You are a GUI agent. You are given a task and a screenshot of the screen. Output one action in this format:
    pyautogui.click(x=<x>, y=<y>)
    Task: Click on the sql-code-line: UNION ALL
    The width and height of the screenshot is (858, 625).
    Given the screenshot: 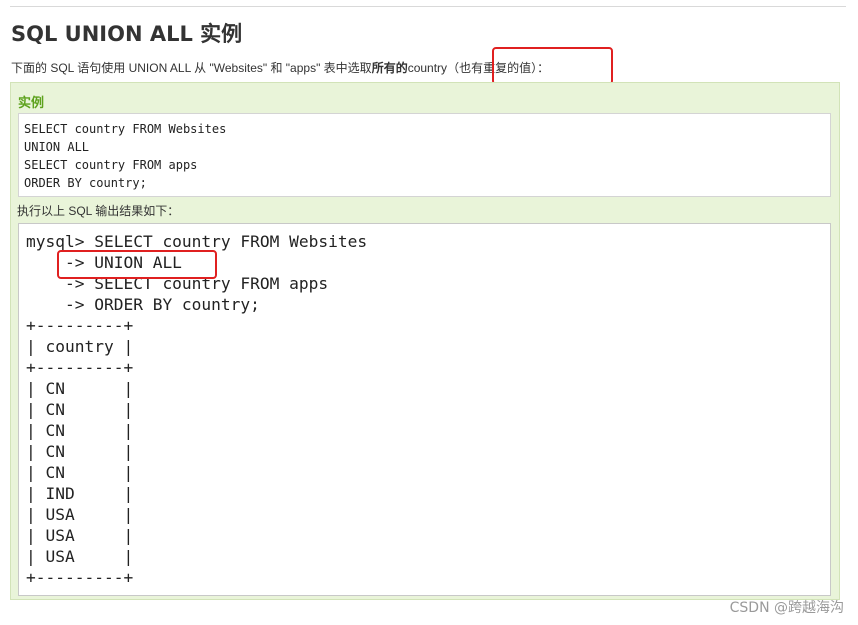 What is the action you would take?
    pyautogui.click(x=57, y=147)
    